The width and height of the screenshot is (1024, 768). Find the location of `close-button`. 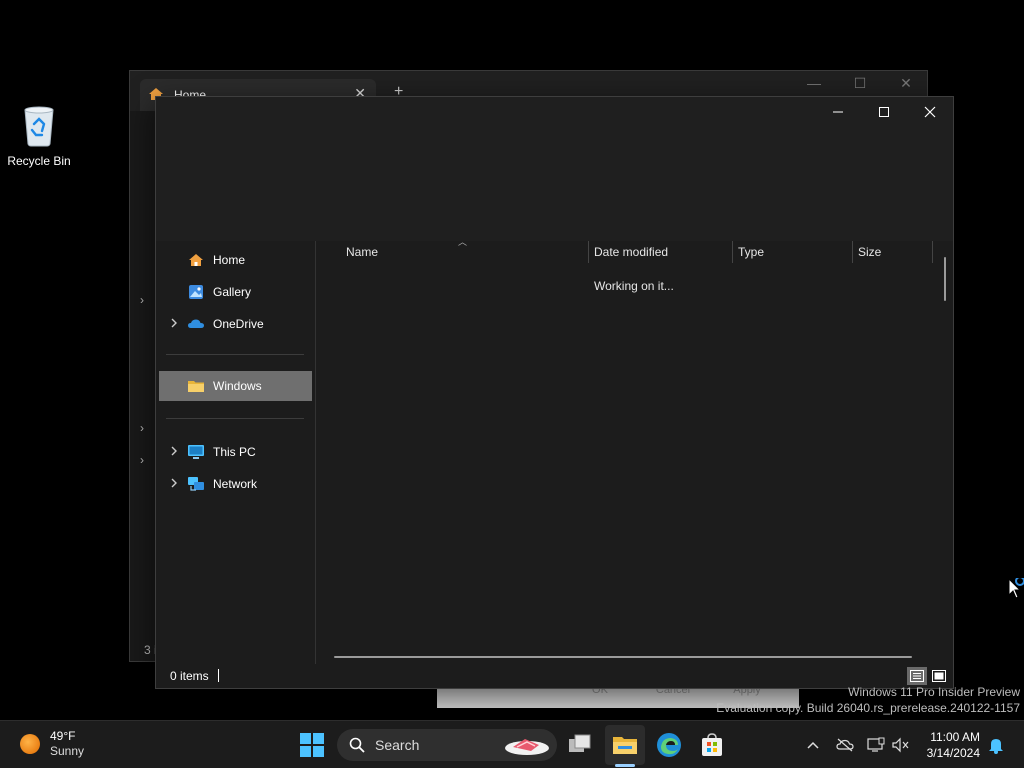

close-button is located at coordinates (930, 112).